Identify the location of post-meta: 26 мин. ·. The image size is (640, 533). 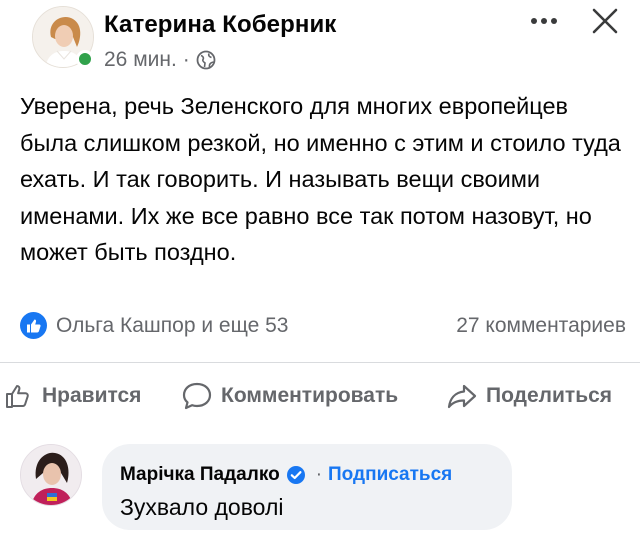
(160, 60).